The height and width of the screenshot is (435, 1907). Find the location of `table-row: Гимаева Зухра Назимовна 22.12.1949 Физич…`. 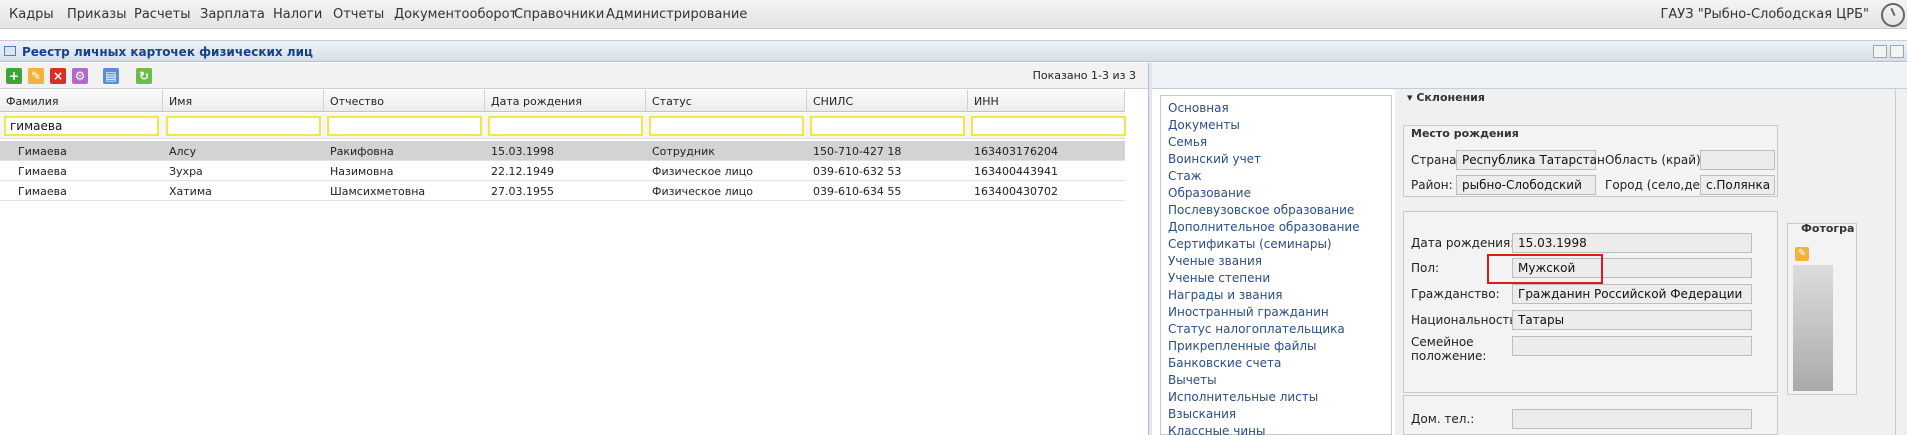

table-row: Гимаева Зухра Назимовна 22.12.1949 Физич… is located at coordinates (562, 171).